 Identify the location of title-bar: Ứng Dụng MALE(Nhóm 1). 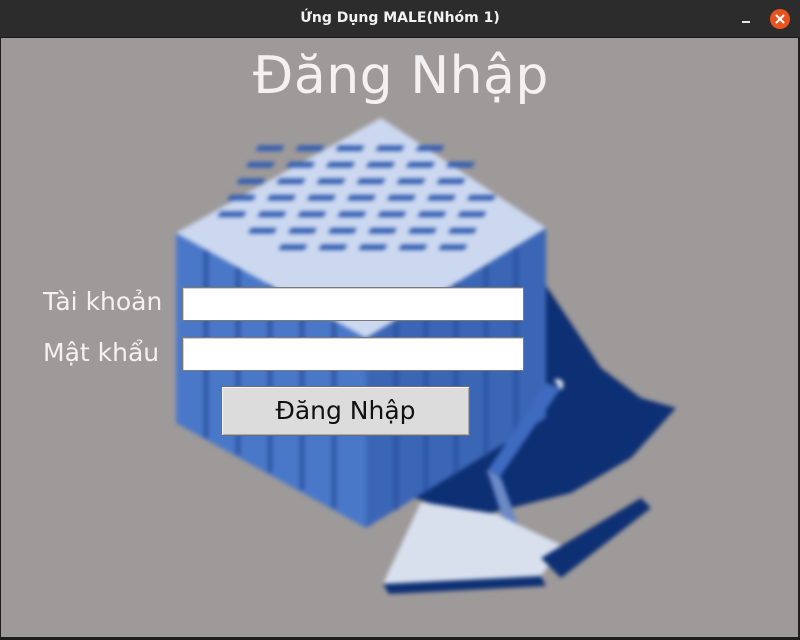
(400, 19).